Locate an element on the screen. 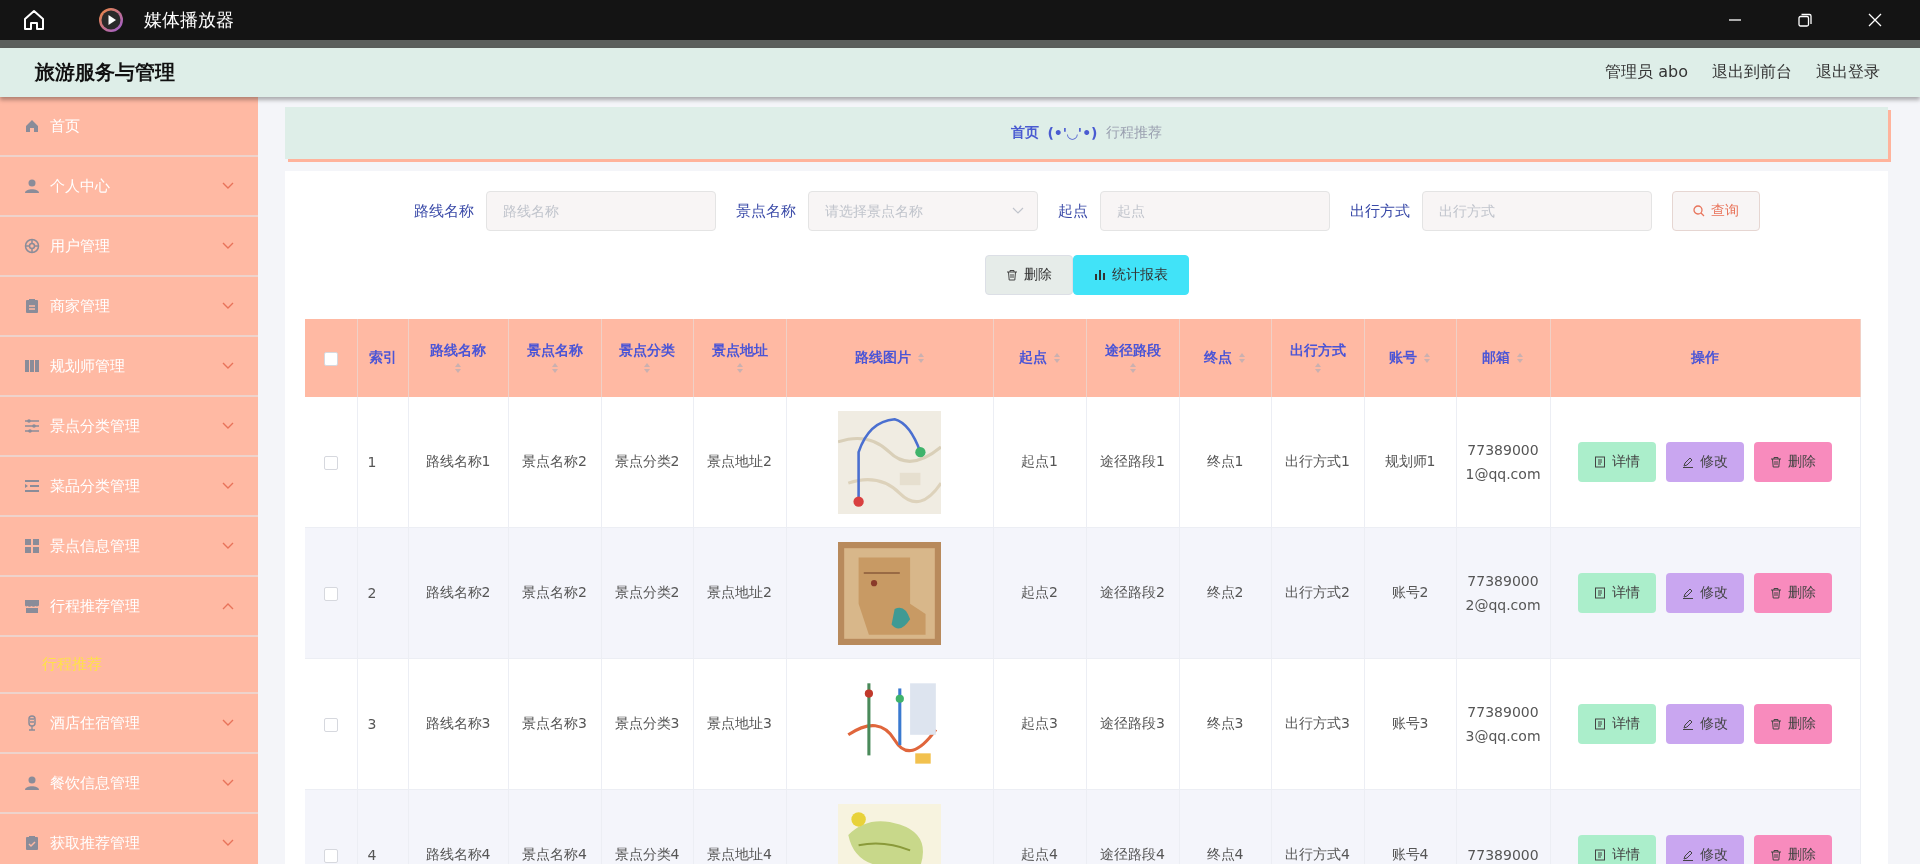  column-header: 操作 is located at coordinates (1705, 358).